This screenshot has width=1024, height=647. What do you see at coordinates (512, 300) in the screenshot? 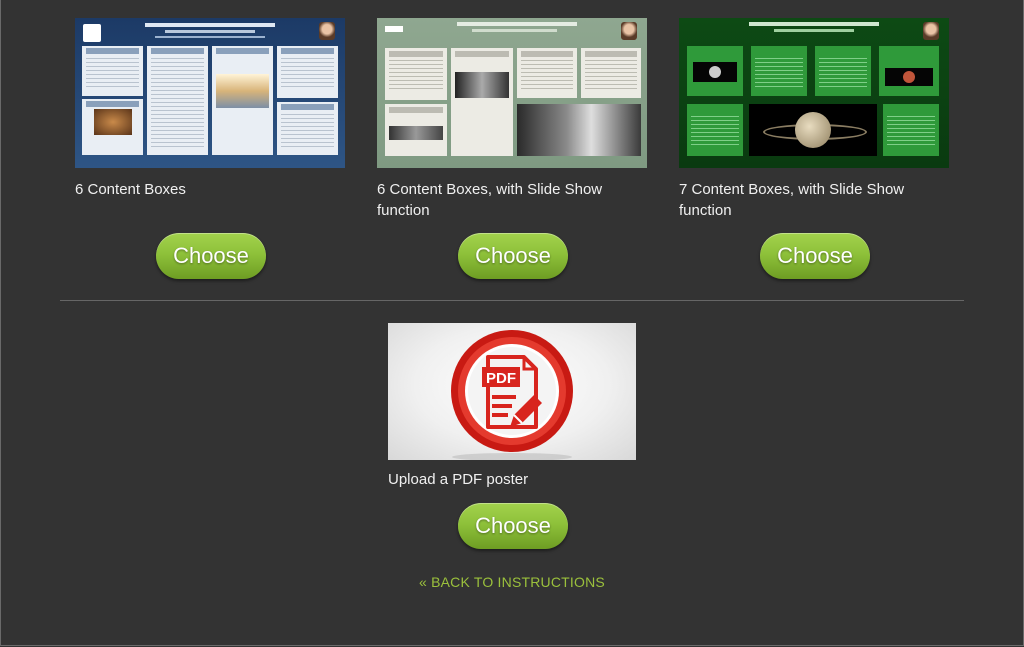
I see `section-divider` at bounding box center [512, 300].